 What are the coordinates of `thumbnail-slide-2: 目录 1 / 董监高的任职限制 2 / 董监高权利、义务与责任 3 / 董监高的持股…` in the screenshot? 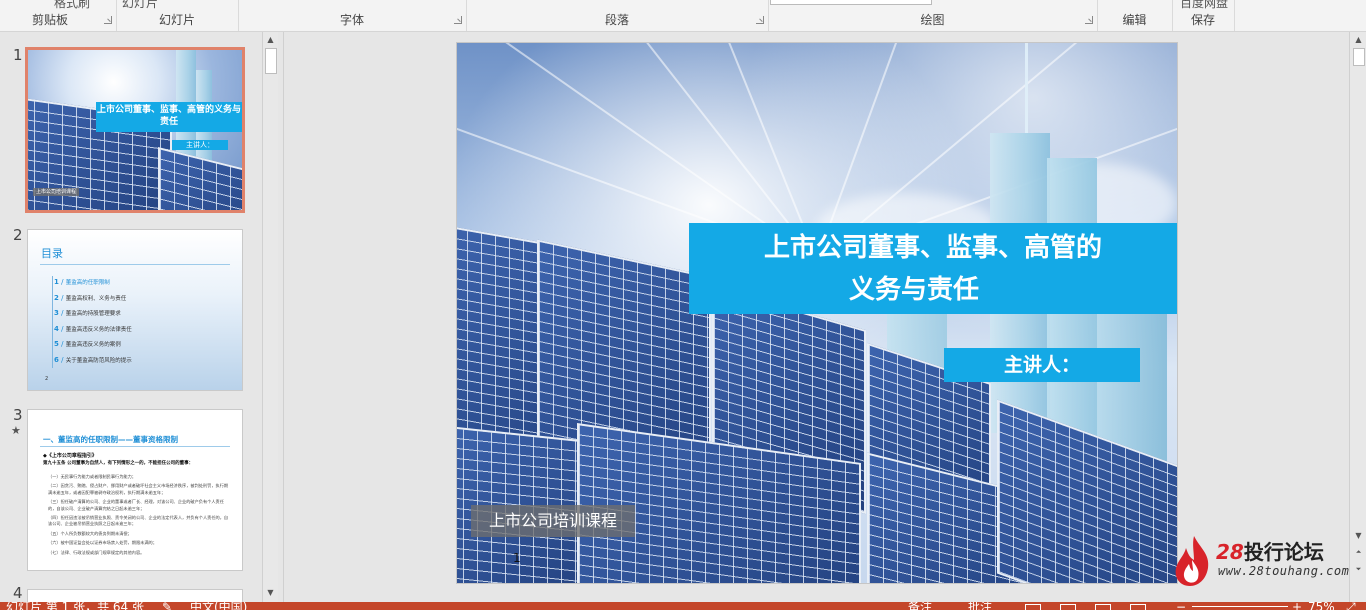 It's located at (135, 310).